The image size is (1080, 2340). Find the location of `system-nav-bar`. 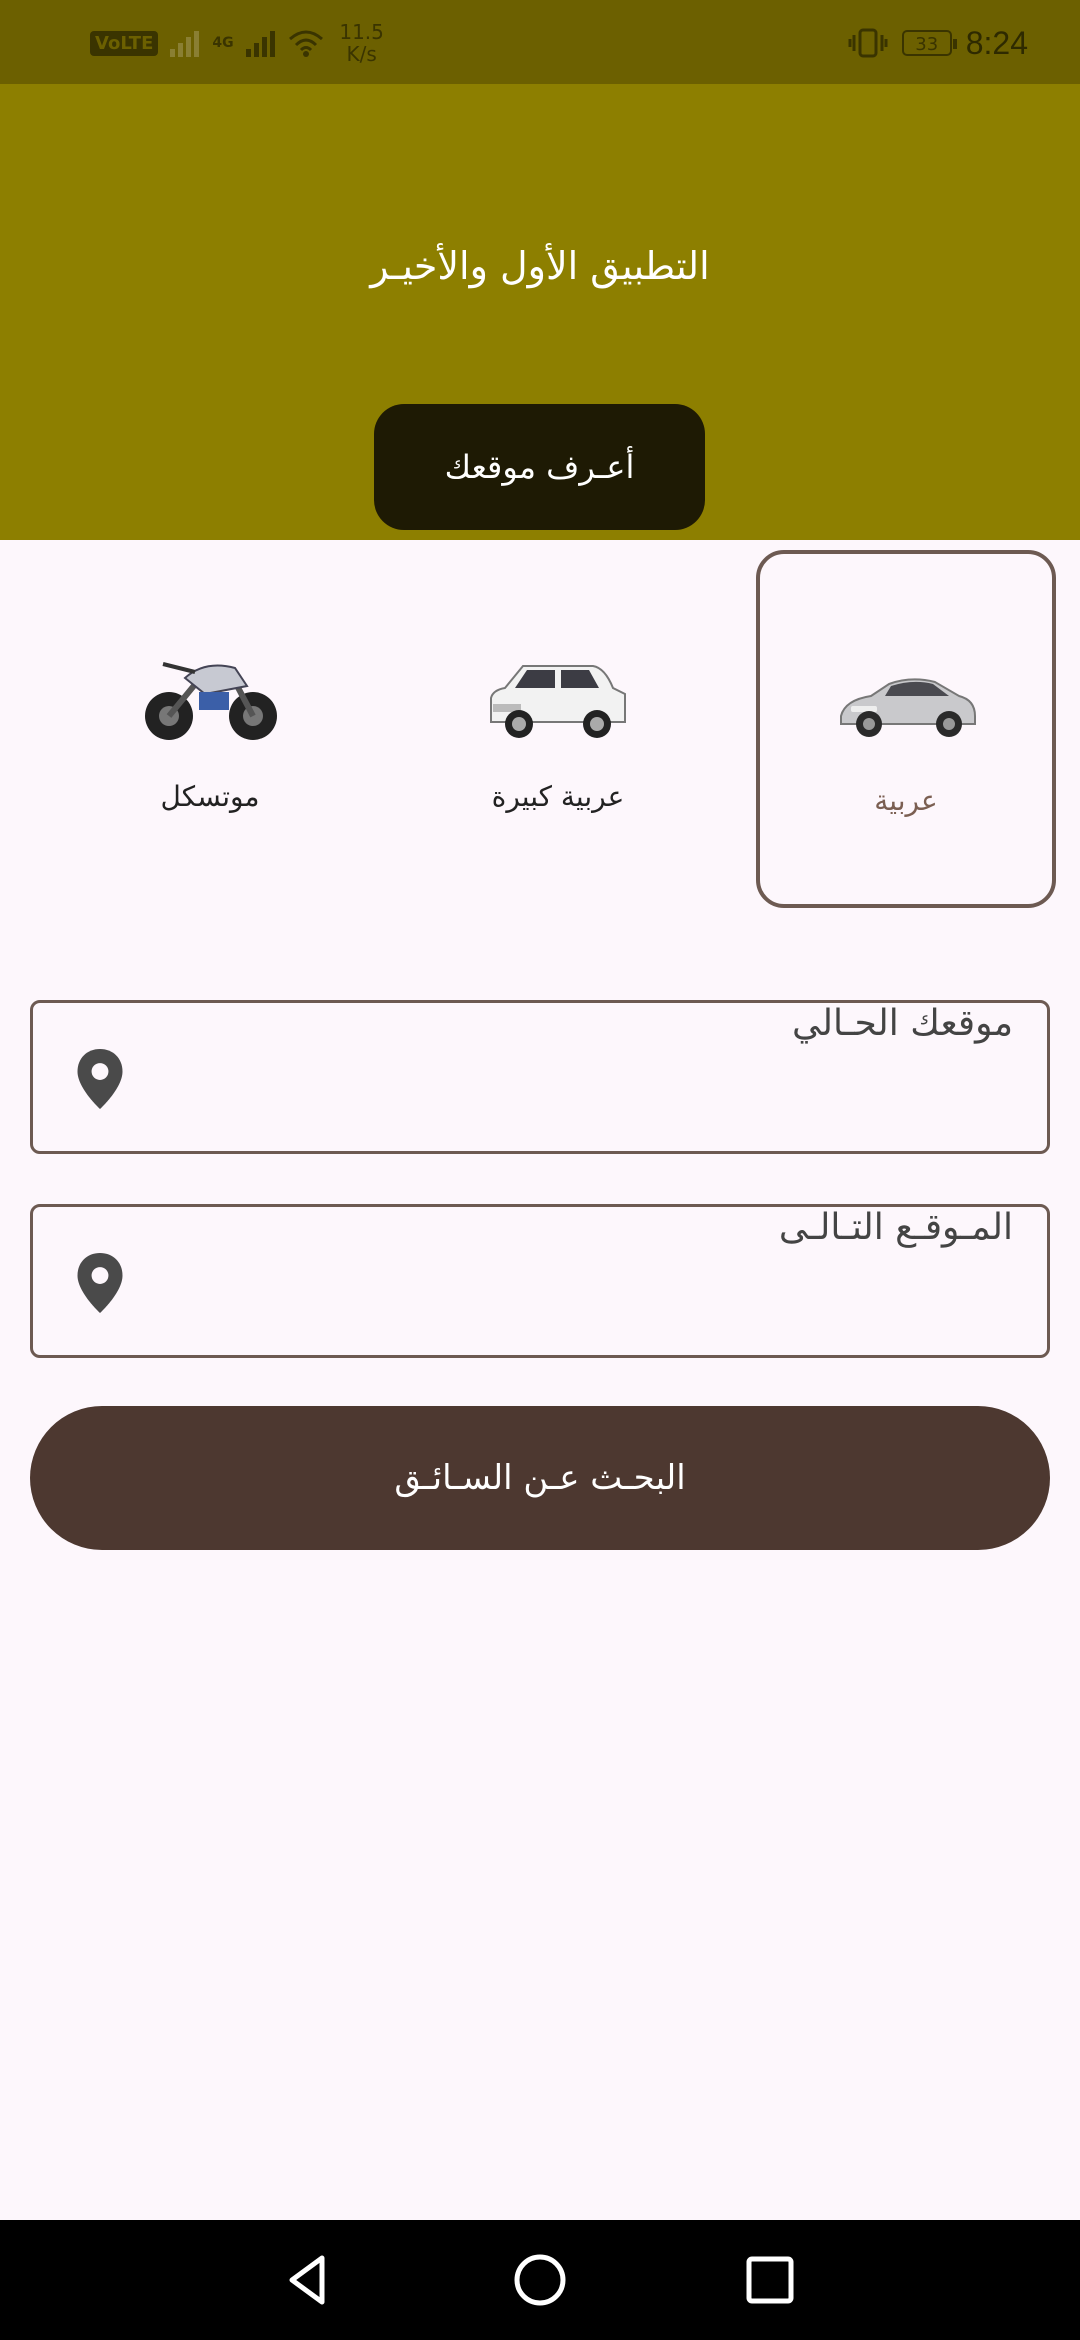

system-nav-bar is located at coordinates (540, 2280).